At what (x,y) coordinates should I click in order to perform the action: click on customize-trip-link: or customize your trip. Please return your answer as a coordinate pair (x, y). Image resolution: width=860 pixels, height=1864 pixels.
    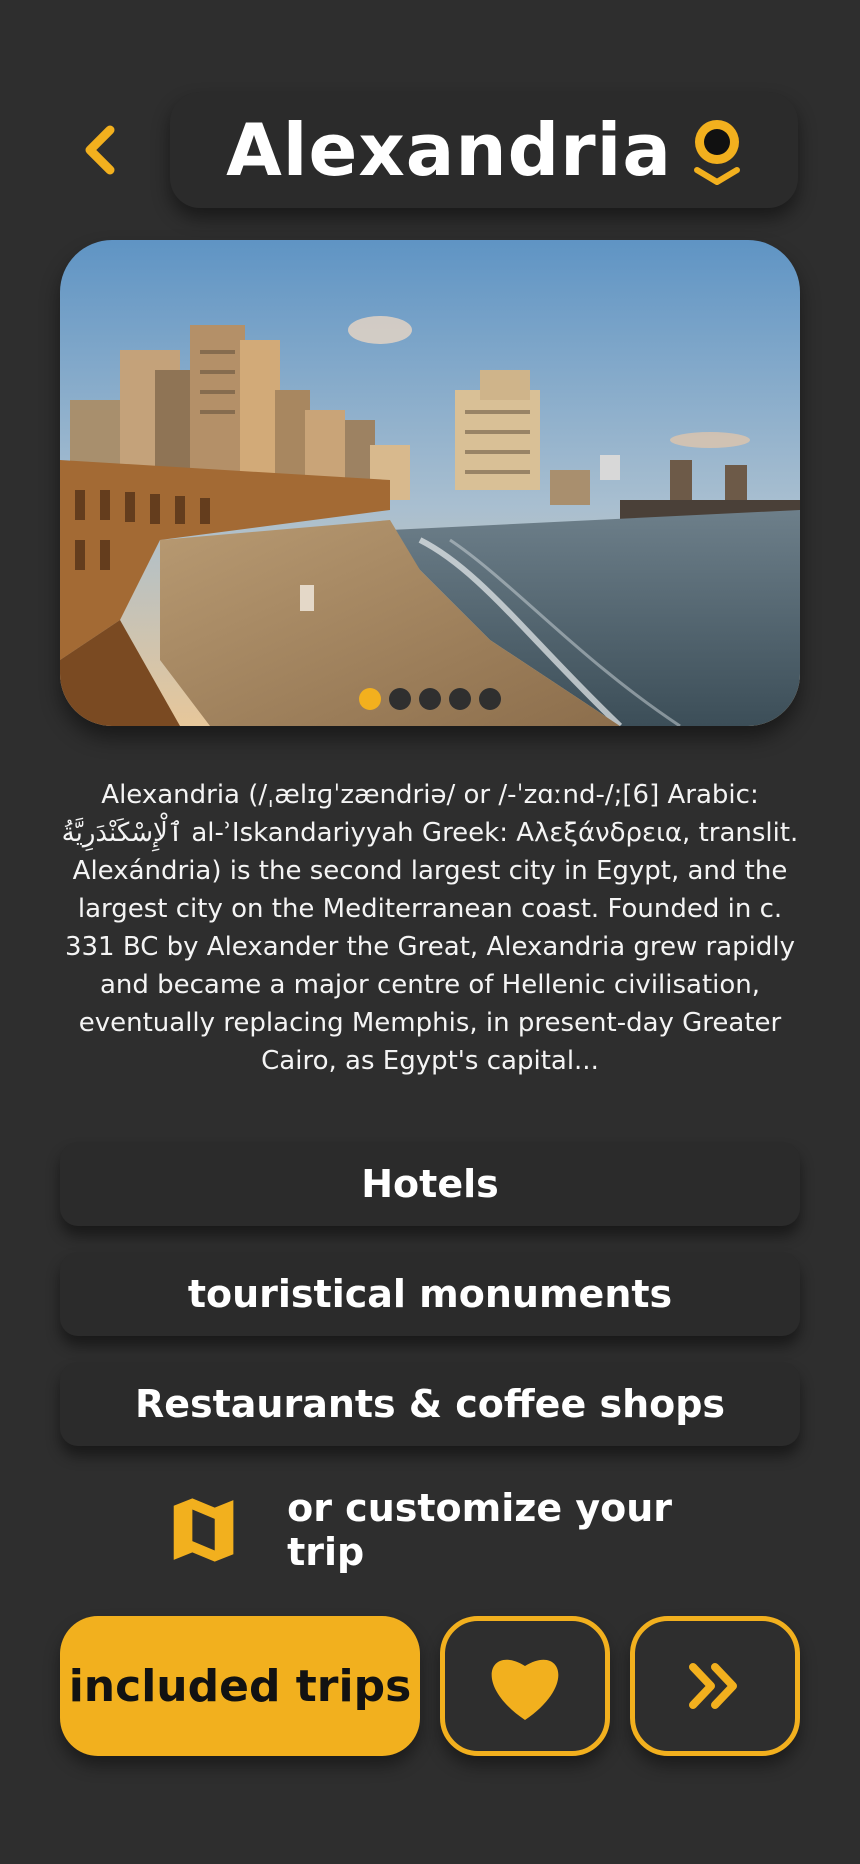
    Looking at the image, I should click on (450, 1530).